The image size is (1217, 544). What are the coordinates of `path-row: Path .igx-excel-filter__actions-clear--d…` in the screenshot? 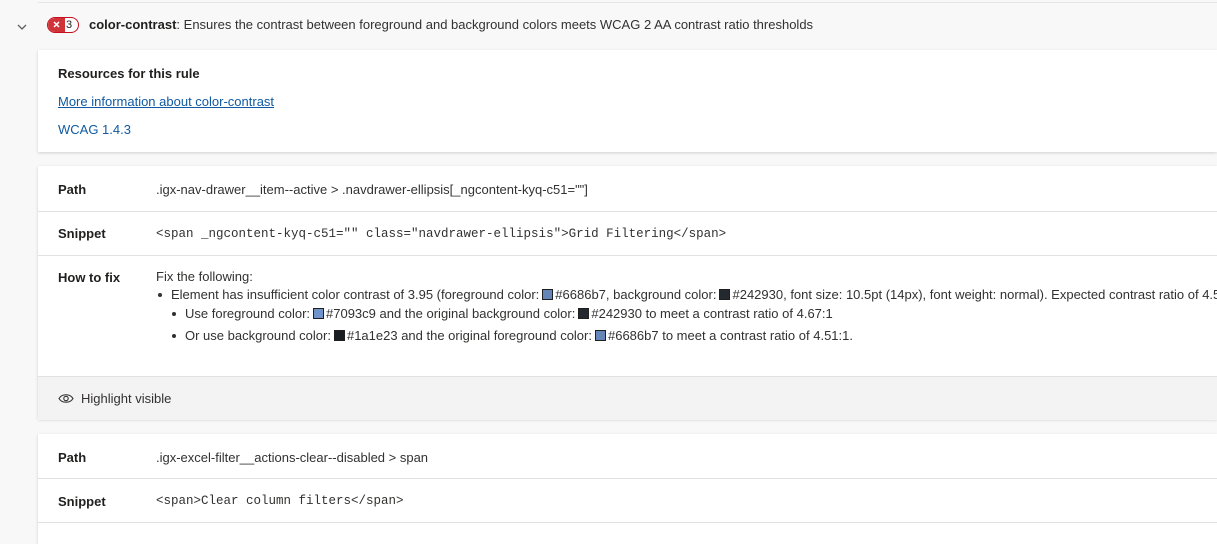 It's located at (627, 456).